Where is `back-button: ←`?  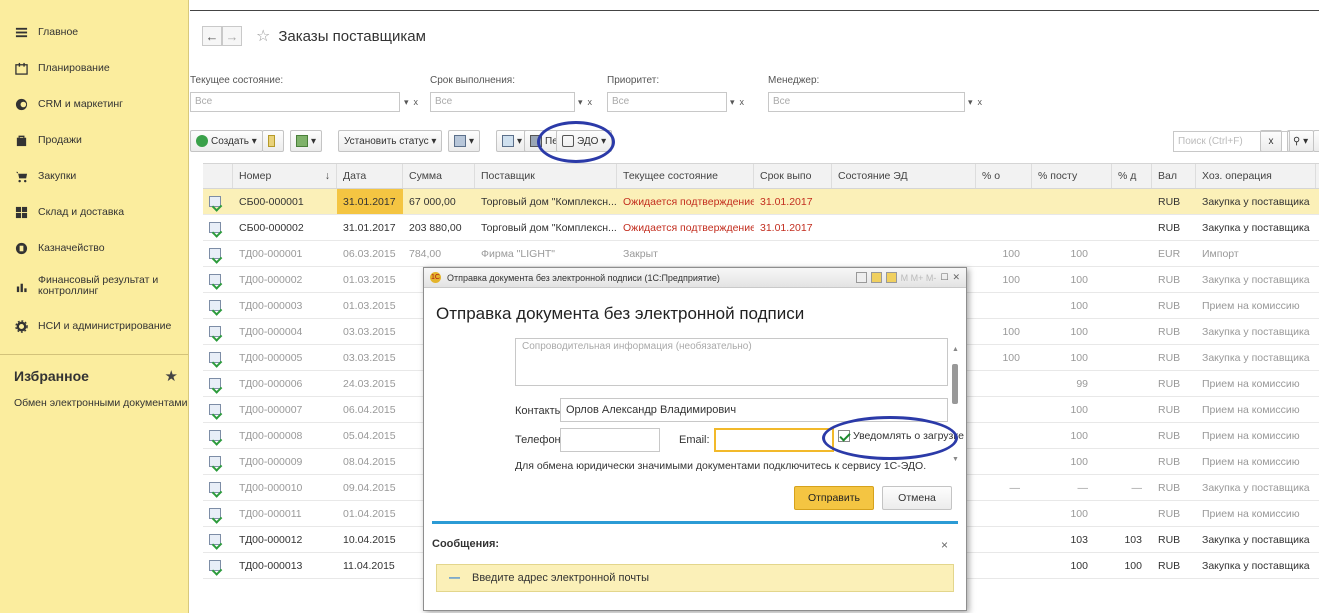
back-button: ← is located at coordinates (212, 36).